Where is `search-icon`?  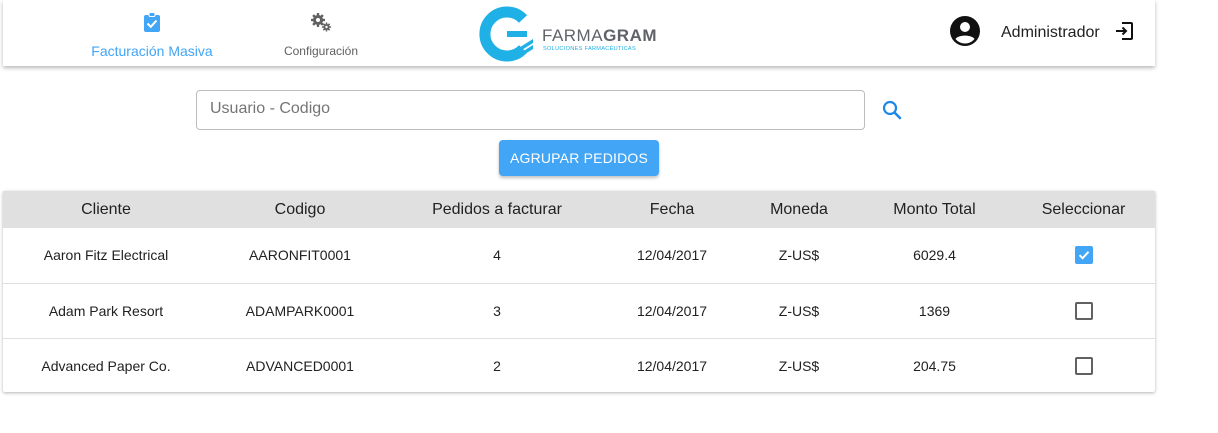 search-icon is located at coordinates (892, 113).